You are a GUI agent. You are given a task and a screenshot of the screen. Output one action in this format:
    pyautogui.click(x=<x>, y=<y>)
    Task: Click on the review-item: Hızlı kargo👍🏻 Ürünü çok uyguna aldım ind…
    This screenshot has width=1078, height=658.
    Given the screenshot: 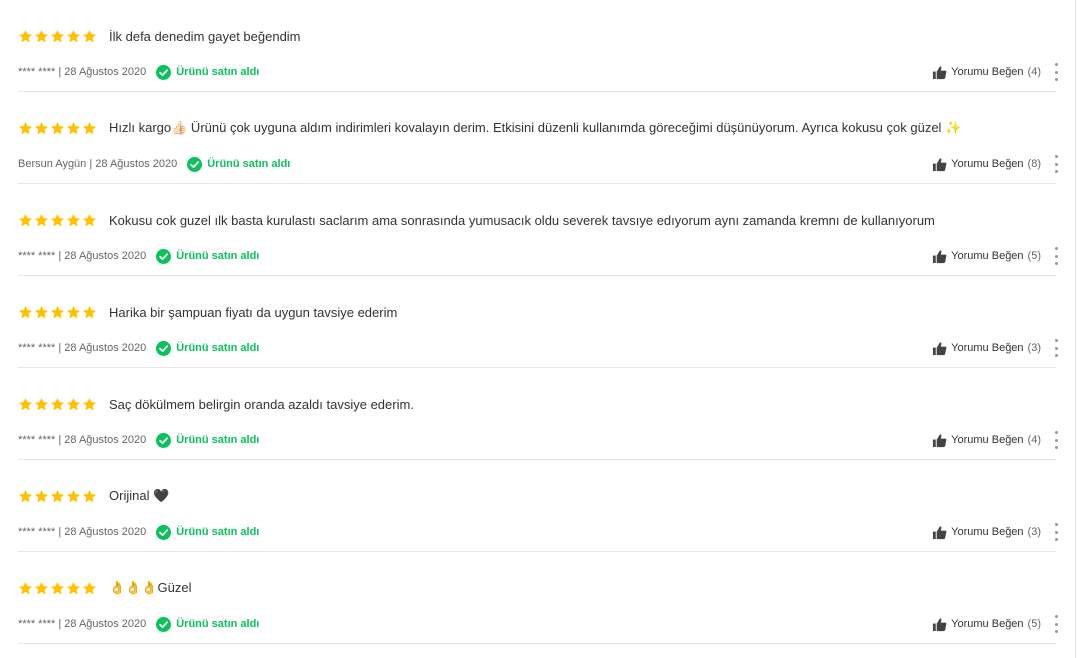 What is the action you would take?
    pyautogui.click(x=538, y=138)
    